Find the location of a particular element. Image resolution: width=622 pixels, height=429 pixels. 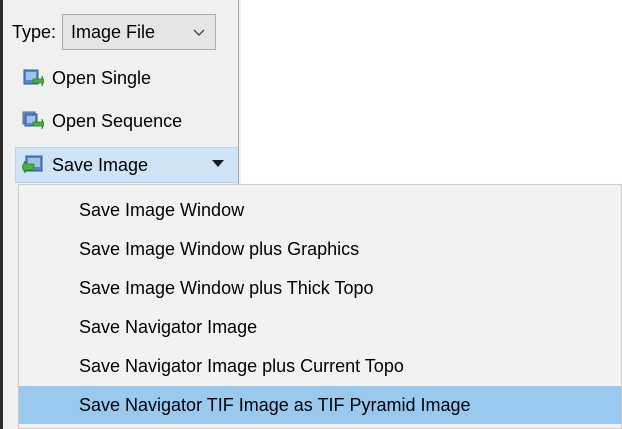

menu-item-label: Save Navigator Image is located at coordinates (168, 326).